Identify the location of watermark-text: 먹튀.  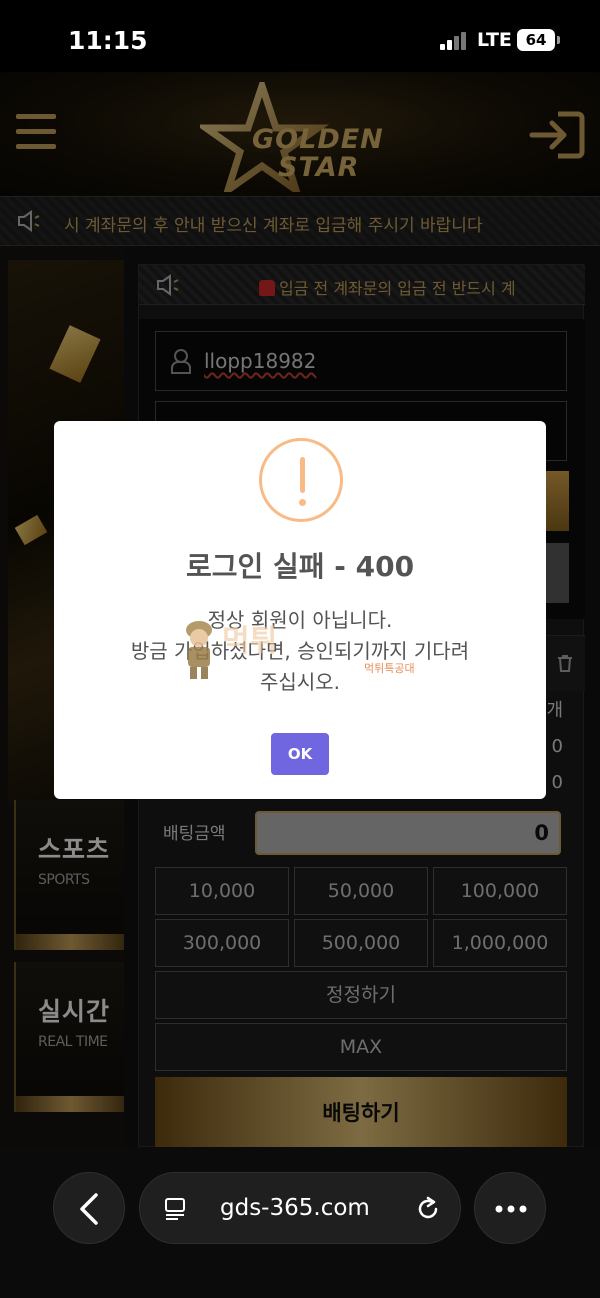
(250, 641).